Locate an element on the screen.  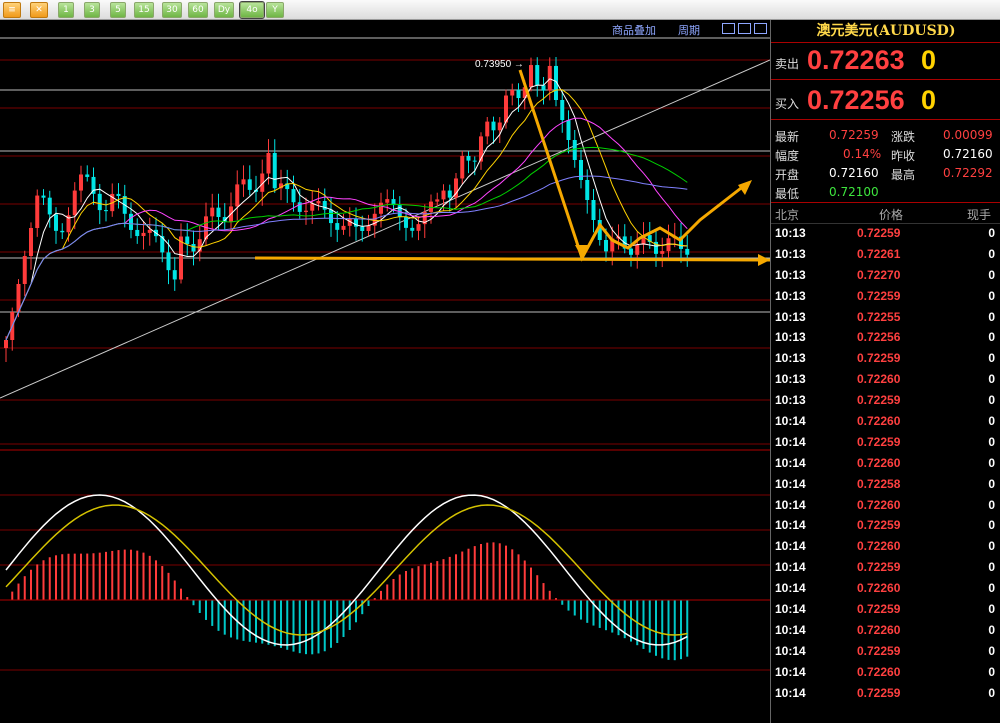
sell-row: 卖出 0.72263 0 is located at coordinates (885, 61).